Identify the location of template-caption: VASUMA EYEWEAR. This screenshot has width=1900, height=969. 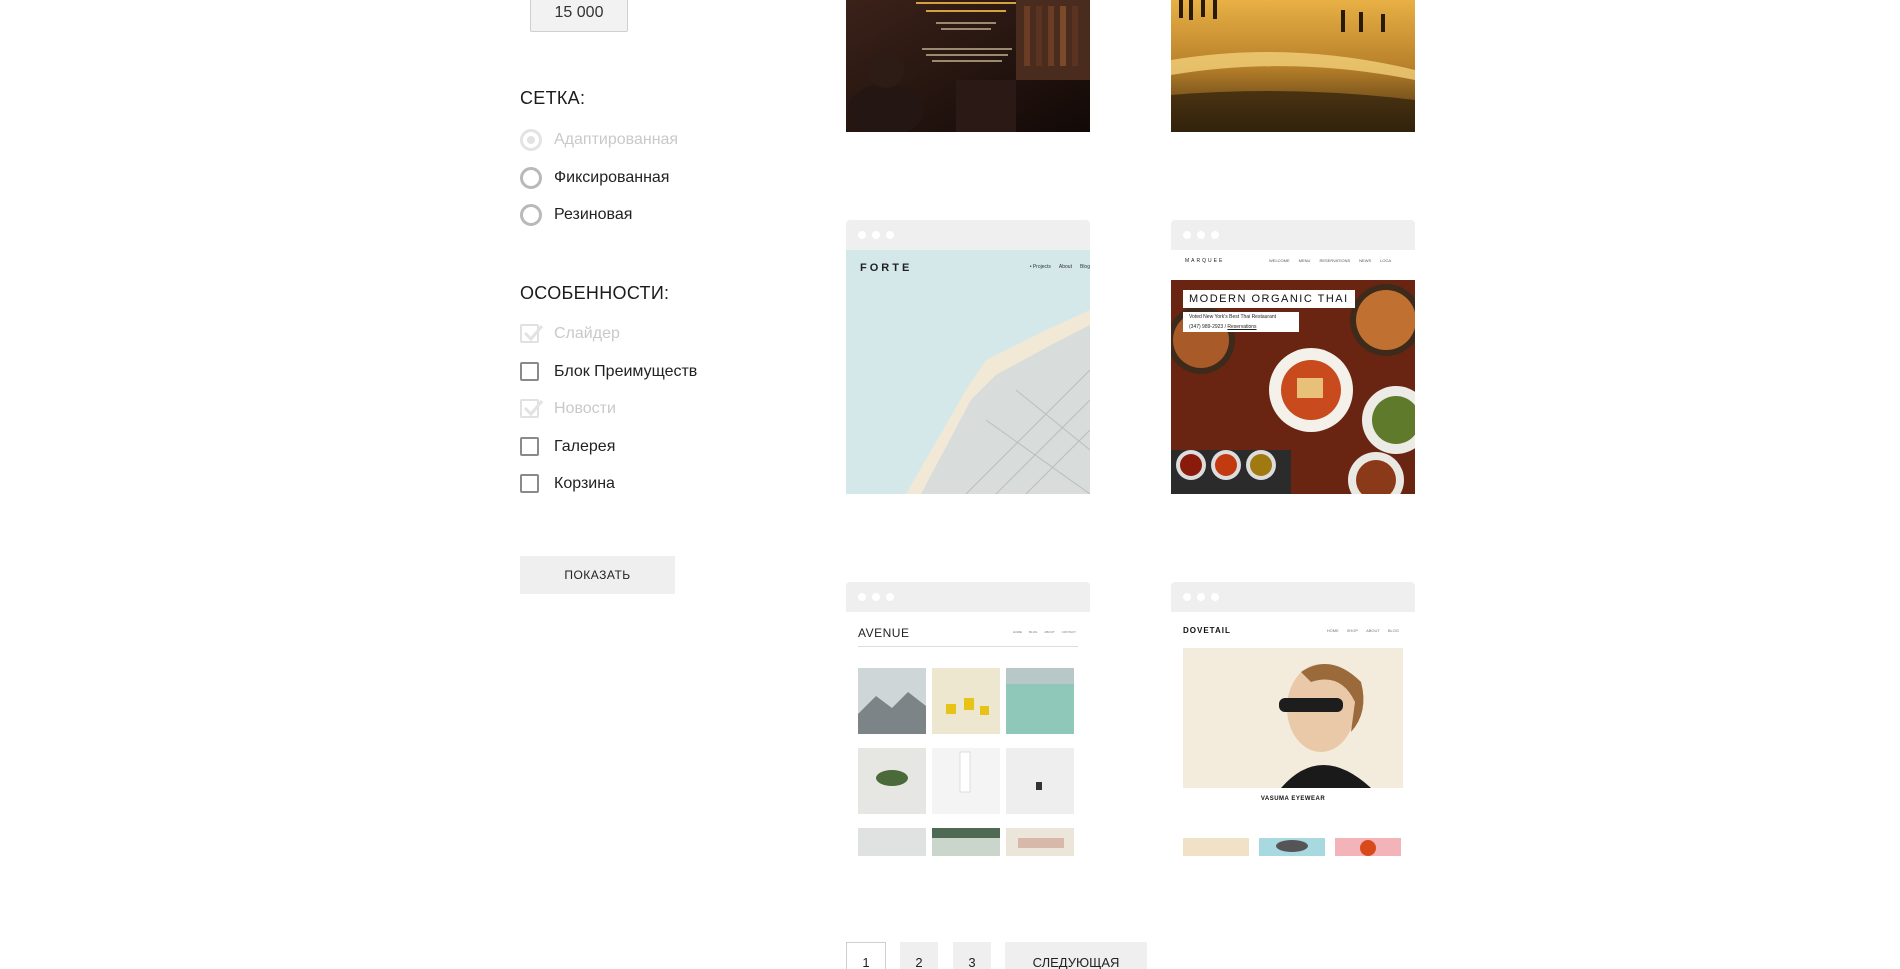
(1293, 799).